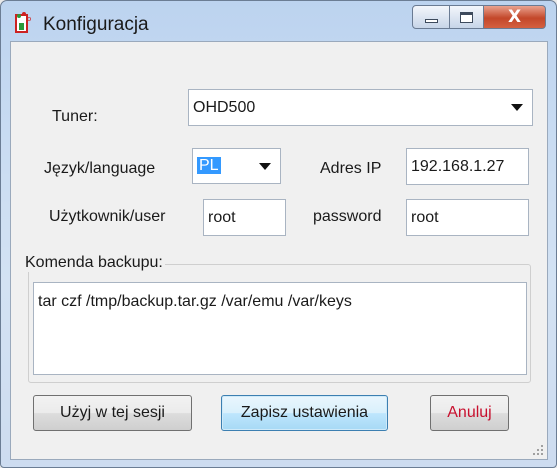 The height and width of the screenshot is (468, 557). Describe the element at coordinates (425, 217) in the screenshot. I see `password-field-value: root` at that location.